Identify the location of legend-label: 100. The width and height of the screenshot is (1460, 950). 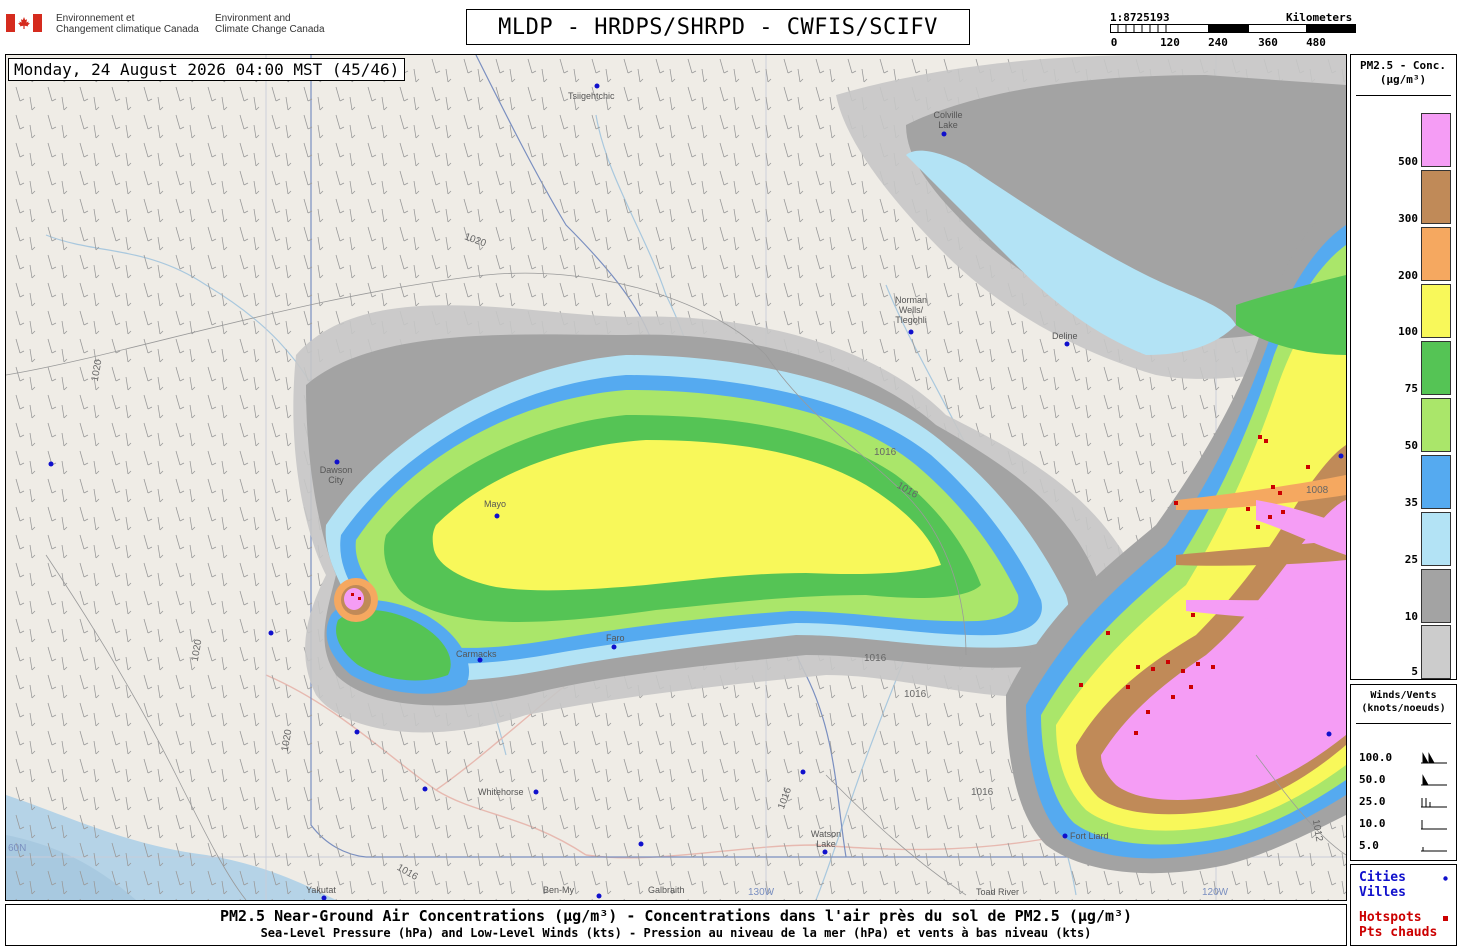
(1408, 331).